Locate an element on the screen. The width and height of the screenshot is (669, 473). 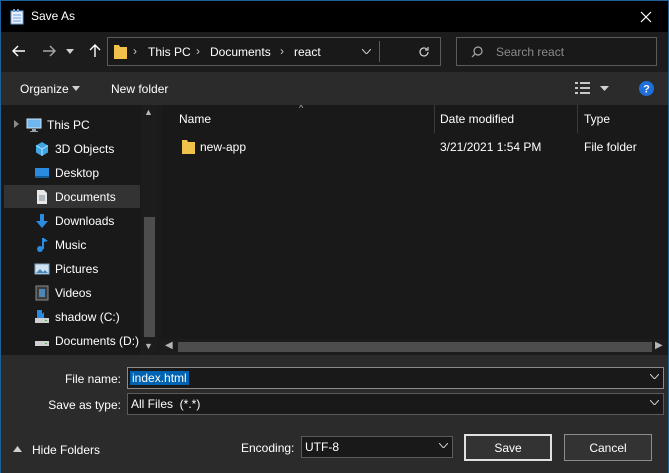
tree-item-label: Music is located at coordinates (71, 245).